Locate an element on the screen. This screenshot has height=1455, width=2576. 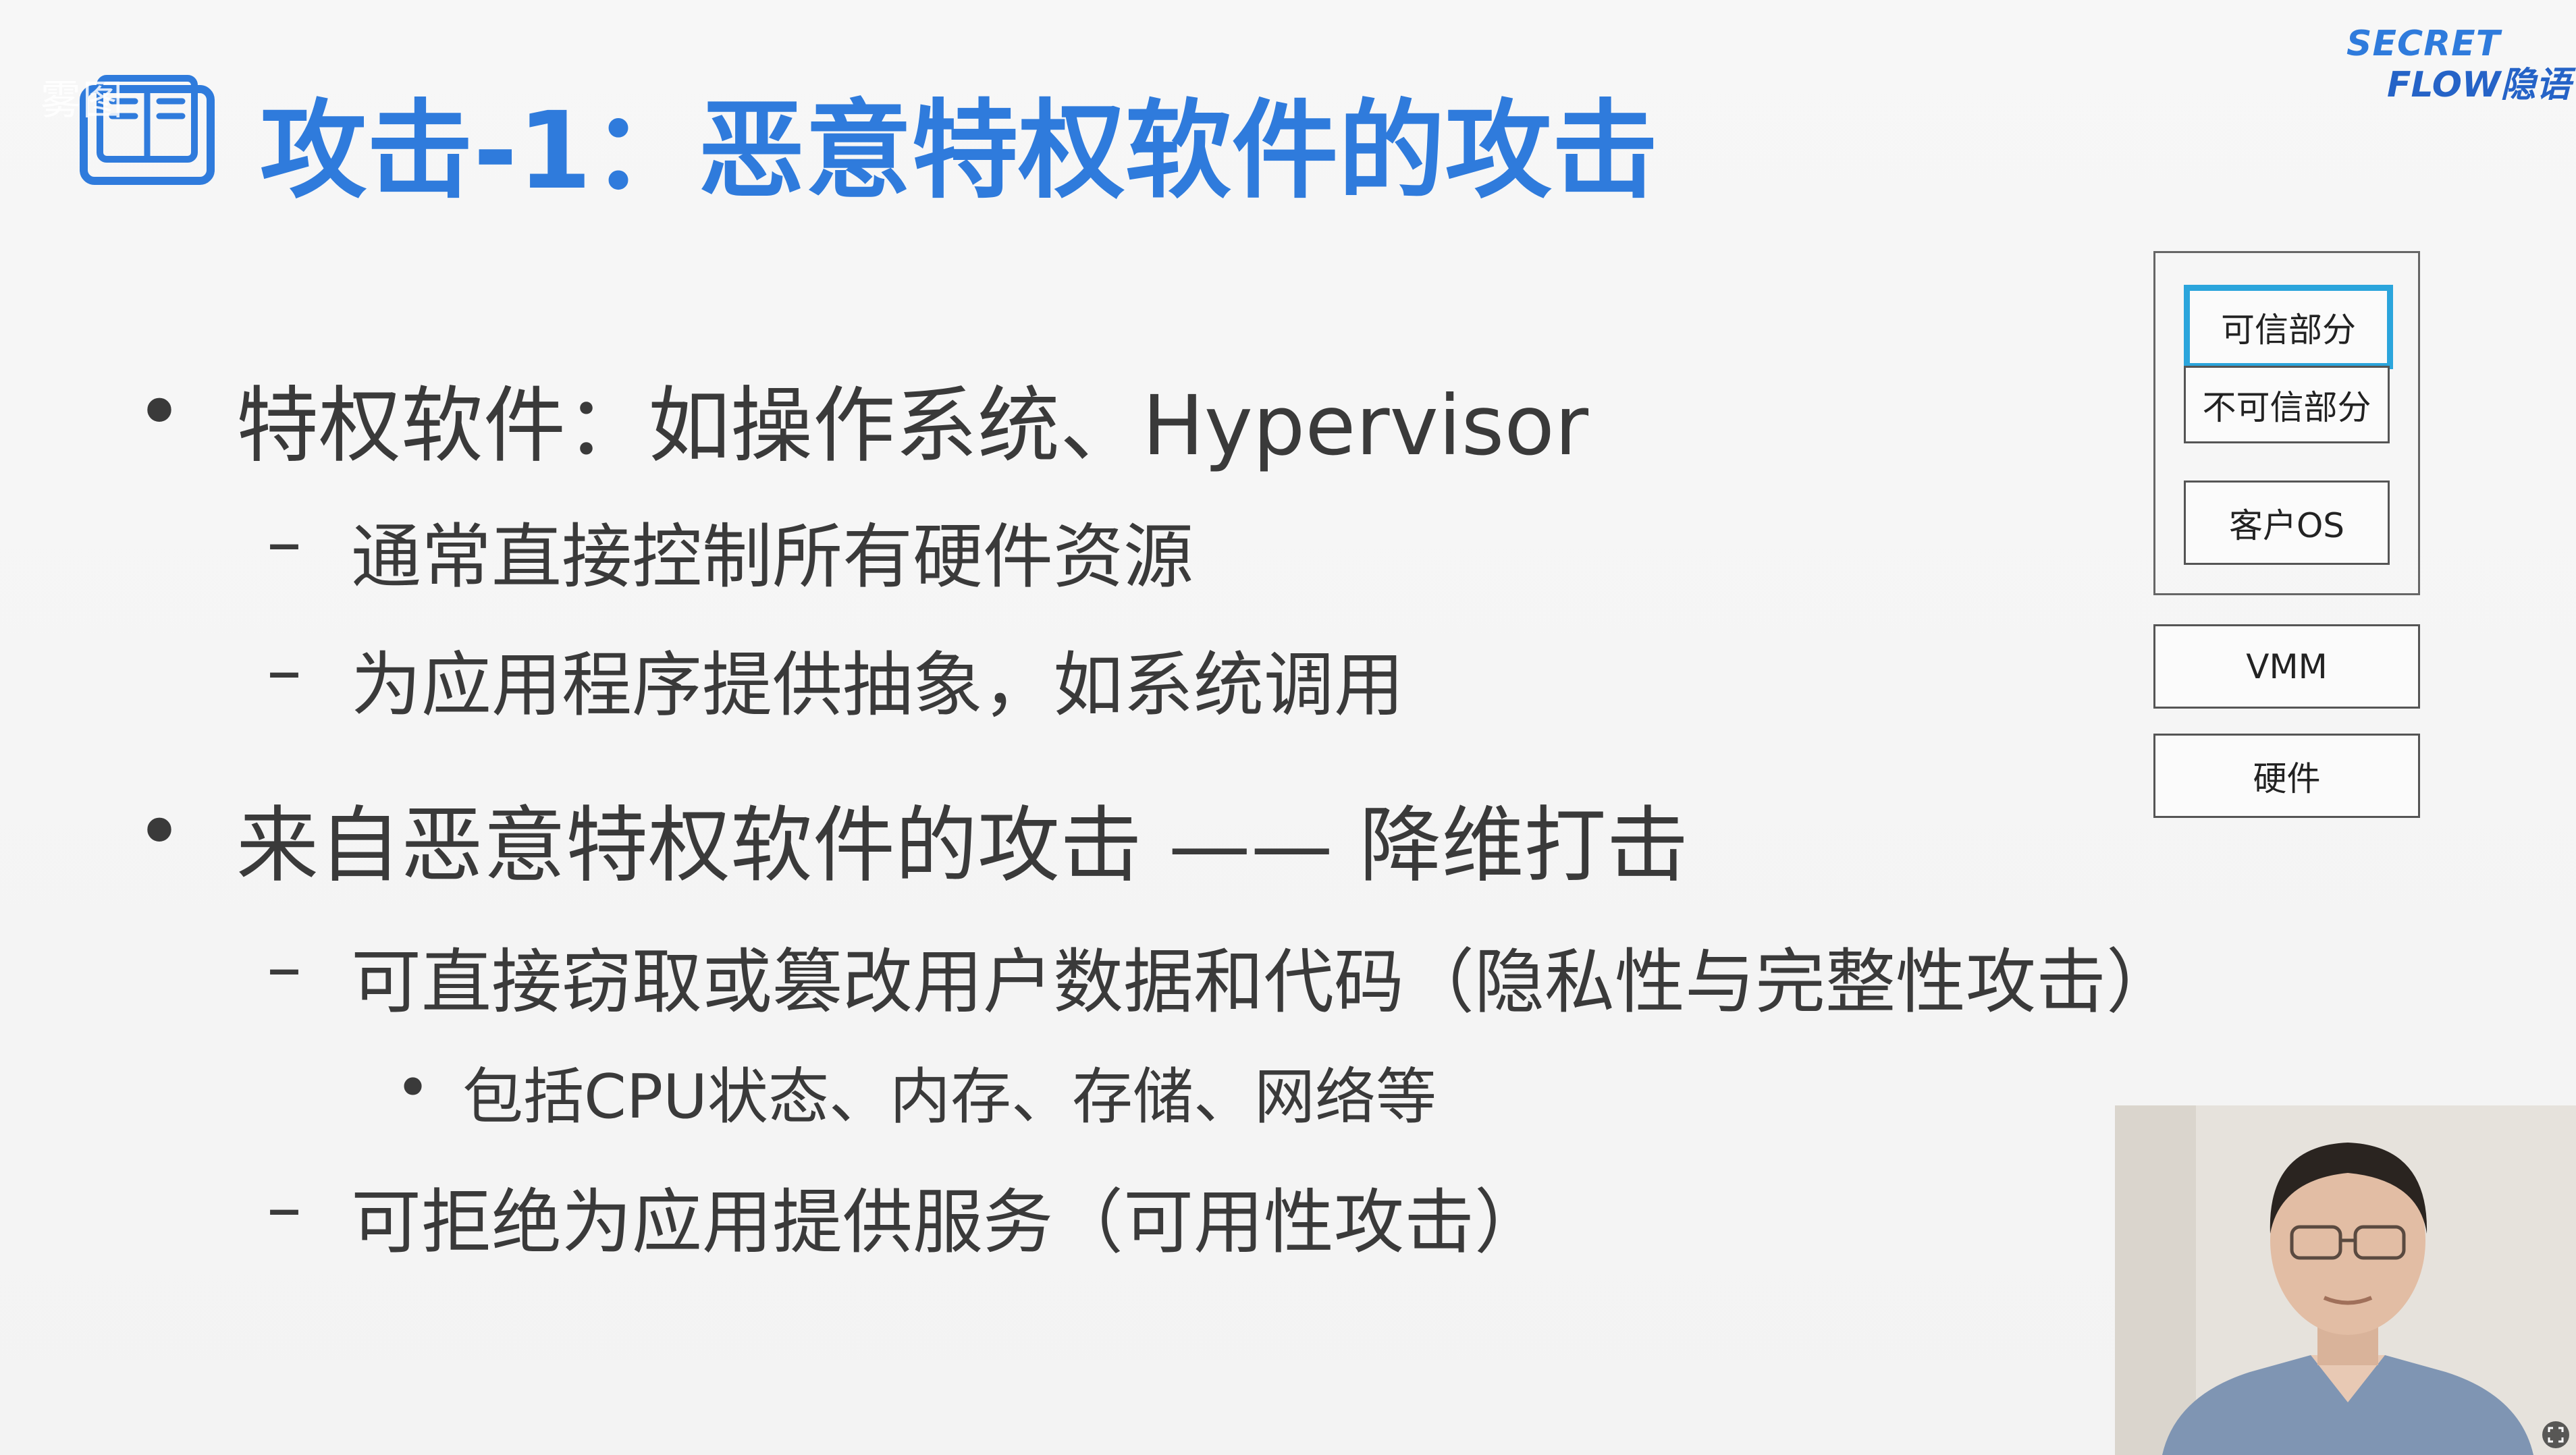
bullet-2-sub-1: 可直接窃取或篡改用户数据和代码（隐私性与完整性攻击） is located at coordinates (1264, 982).